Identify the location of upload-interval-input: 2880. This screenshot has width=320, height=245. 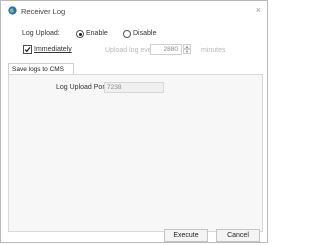
(166, 49).